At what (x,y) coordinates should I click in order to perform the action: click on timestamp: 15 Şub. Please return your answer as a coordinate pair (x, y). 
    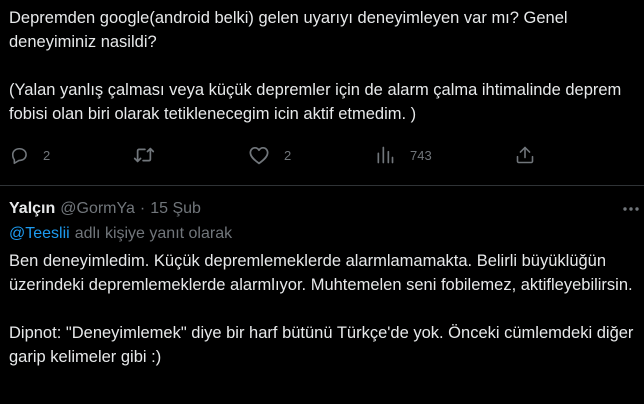
    Looking at the image, I should click on (175, 209).